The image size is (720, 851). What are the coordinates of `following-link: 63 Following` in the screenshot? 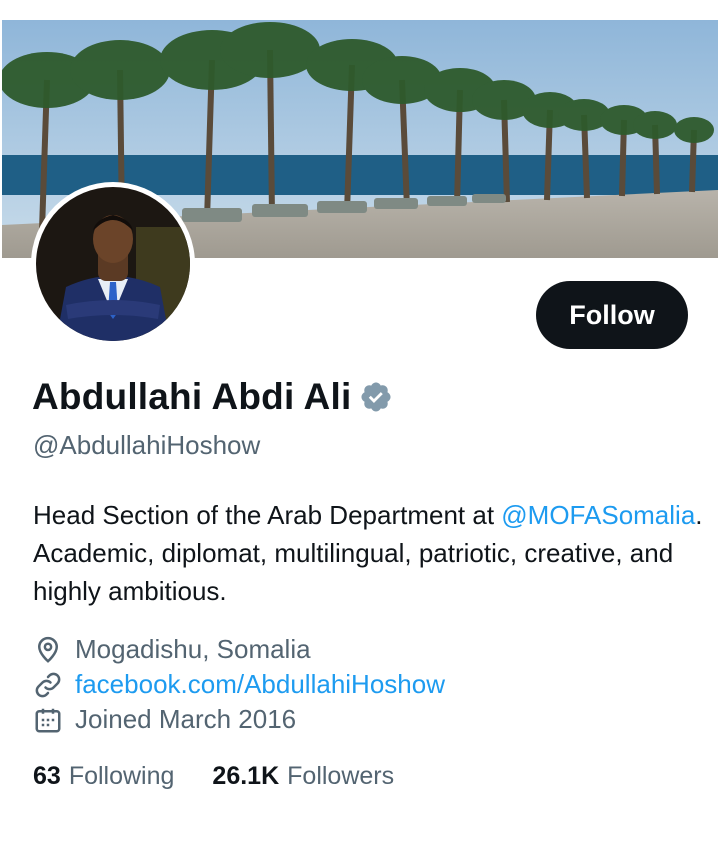 It's located at (103, 776).